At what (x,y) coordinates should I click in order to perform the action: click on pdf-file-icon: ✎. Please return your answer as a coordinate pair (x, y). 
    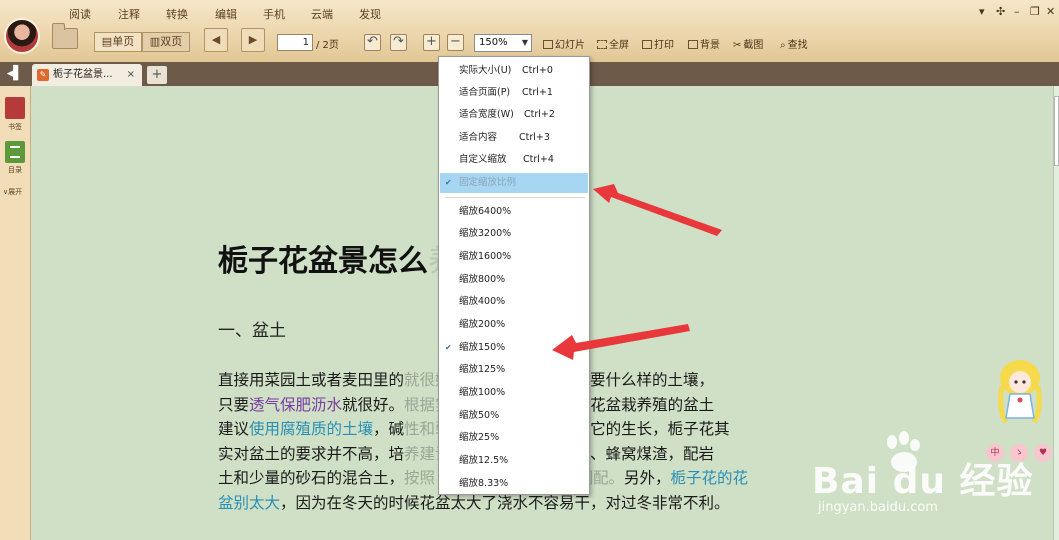
    Looking at the image, I should click on (43, 75).